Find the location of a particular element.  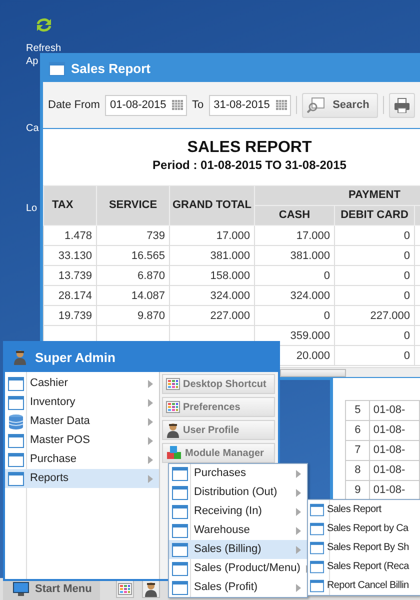

menu-item: Sales Report By Sh is located at coordinates (364, 547).